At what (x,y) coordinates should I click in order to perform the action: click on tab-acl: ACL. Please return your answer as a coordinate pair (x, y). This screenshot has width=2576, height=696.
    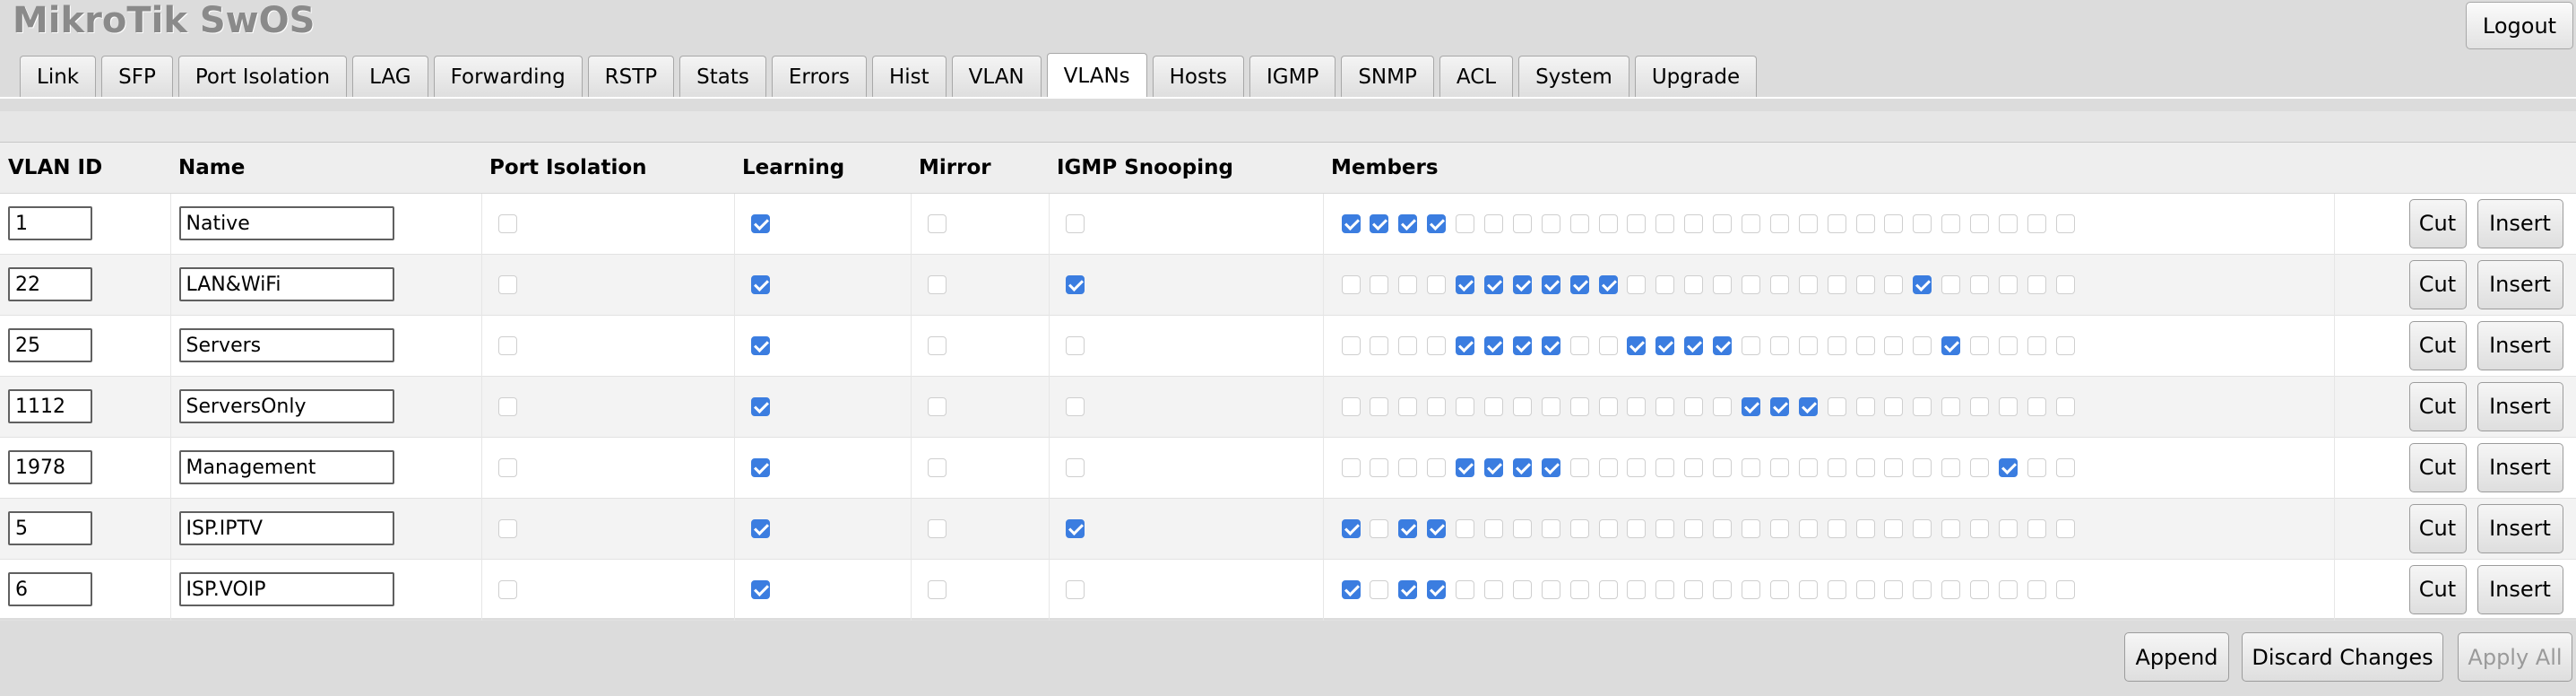
    Looking at the image, I should click on (1476, 77).